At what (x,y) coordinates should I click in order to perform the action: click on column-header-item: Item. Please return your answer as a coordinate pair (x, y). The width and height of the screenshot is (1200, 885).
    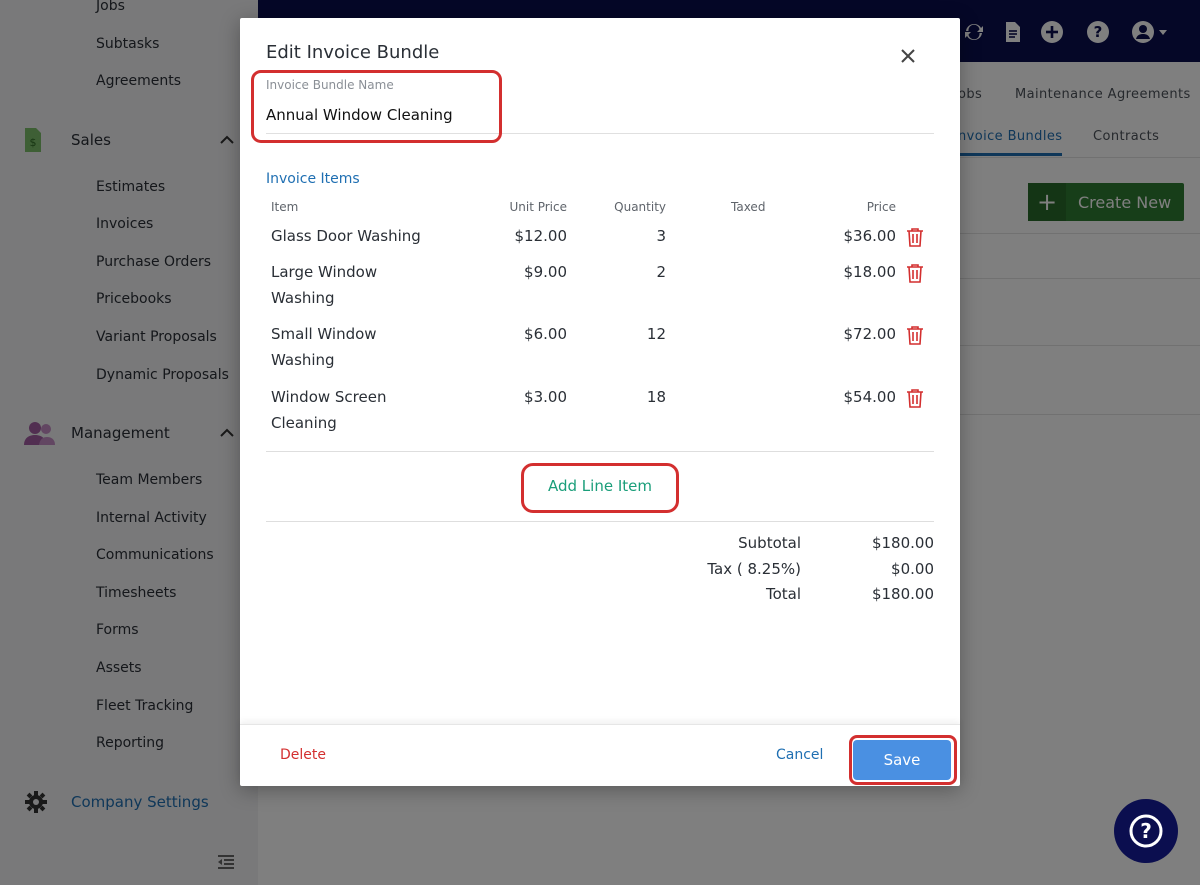
    Looking at the image, I should click on (285, 207).